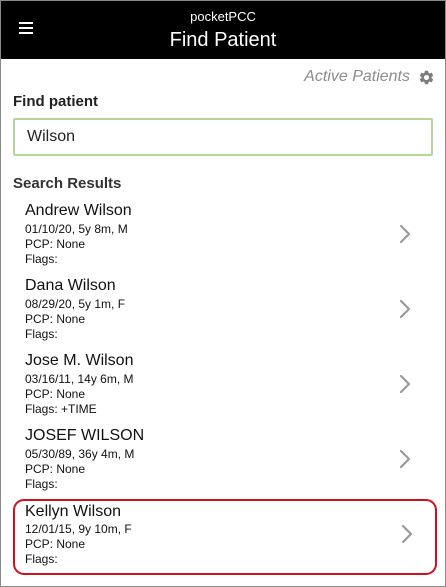 The image size is (446, 587). I want to click on patient-name: Dana Wilson, so click(70, 285).